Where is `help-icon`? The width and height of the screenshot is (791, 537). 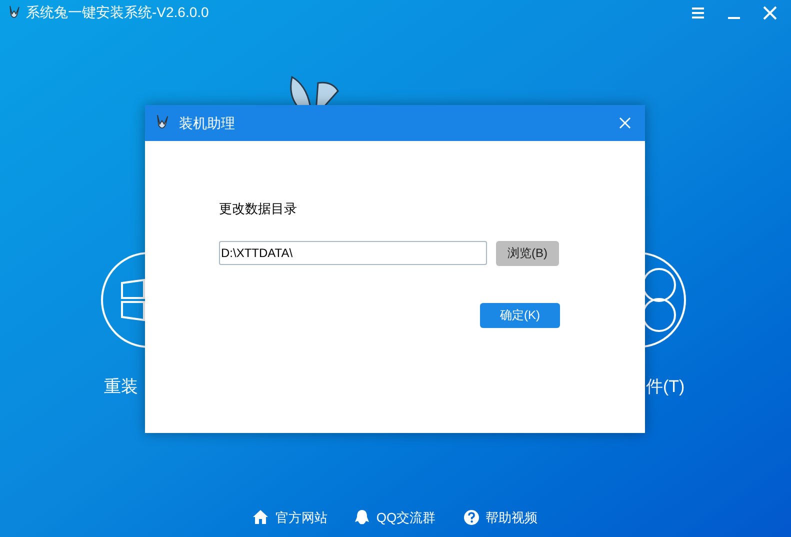 help-icon is located at coordinates (471, 517).